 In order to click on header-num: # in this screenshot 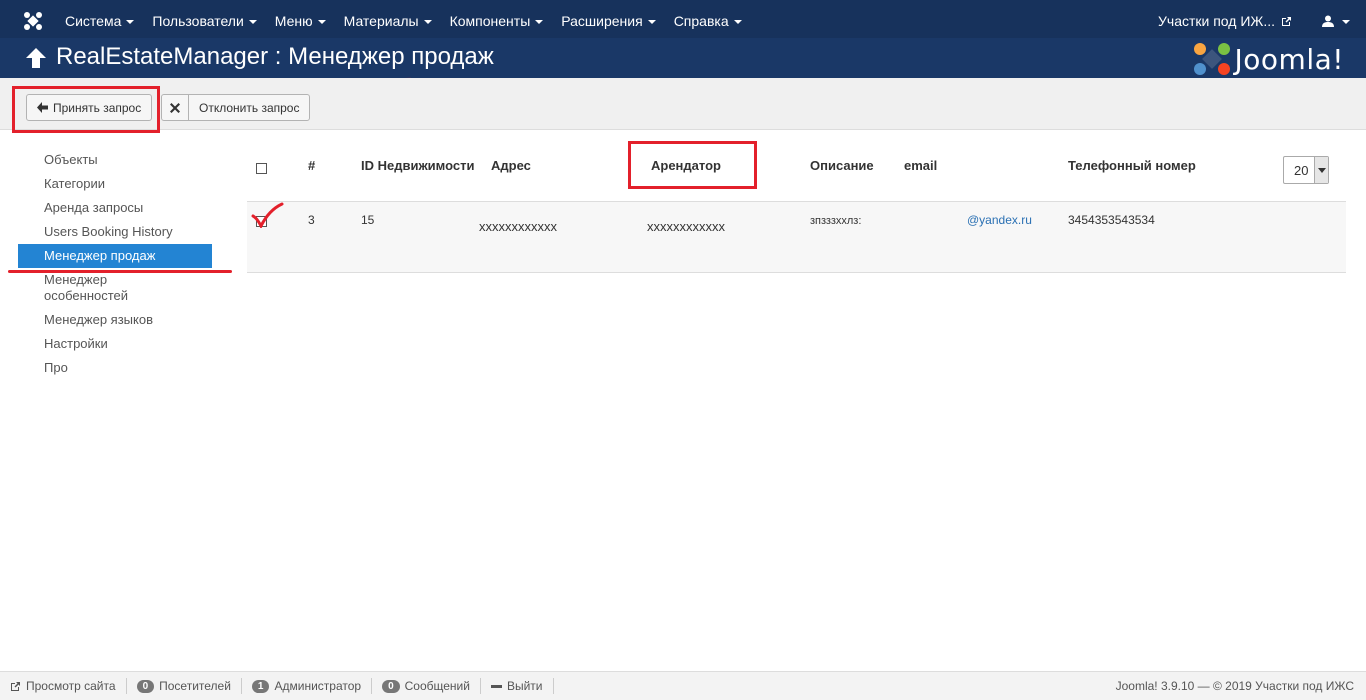, I will do `click(311, 165)`.